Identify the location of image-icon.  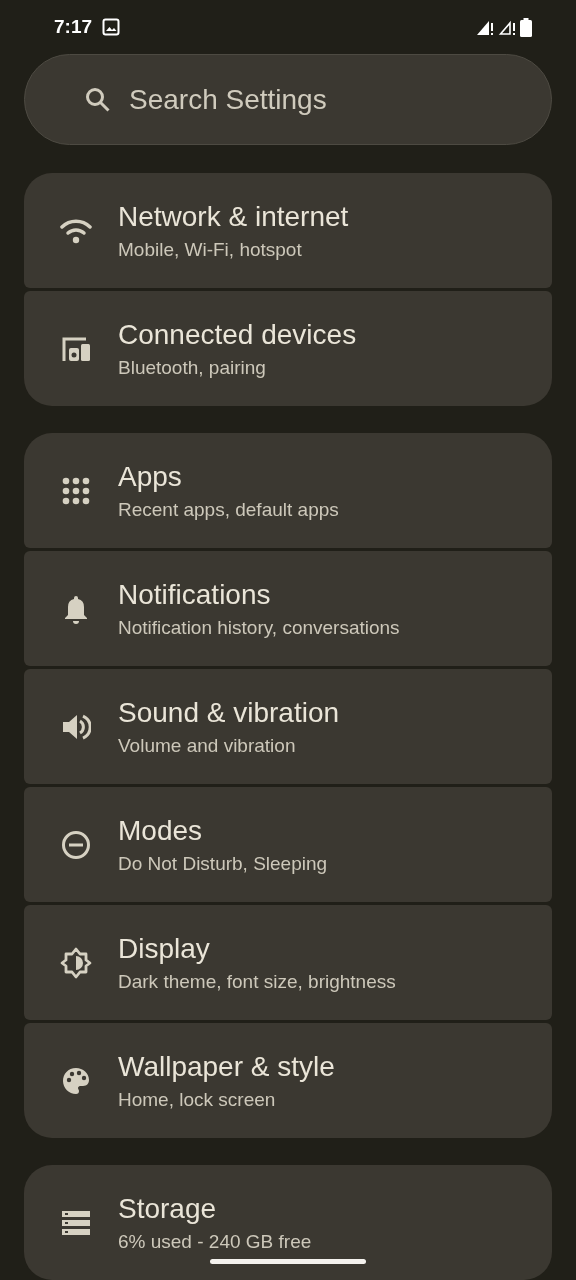
(111, 27).